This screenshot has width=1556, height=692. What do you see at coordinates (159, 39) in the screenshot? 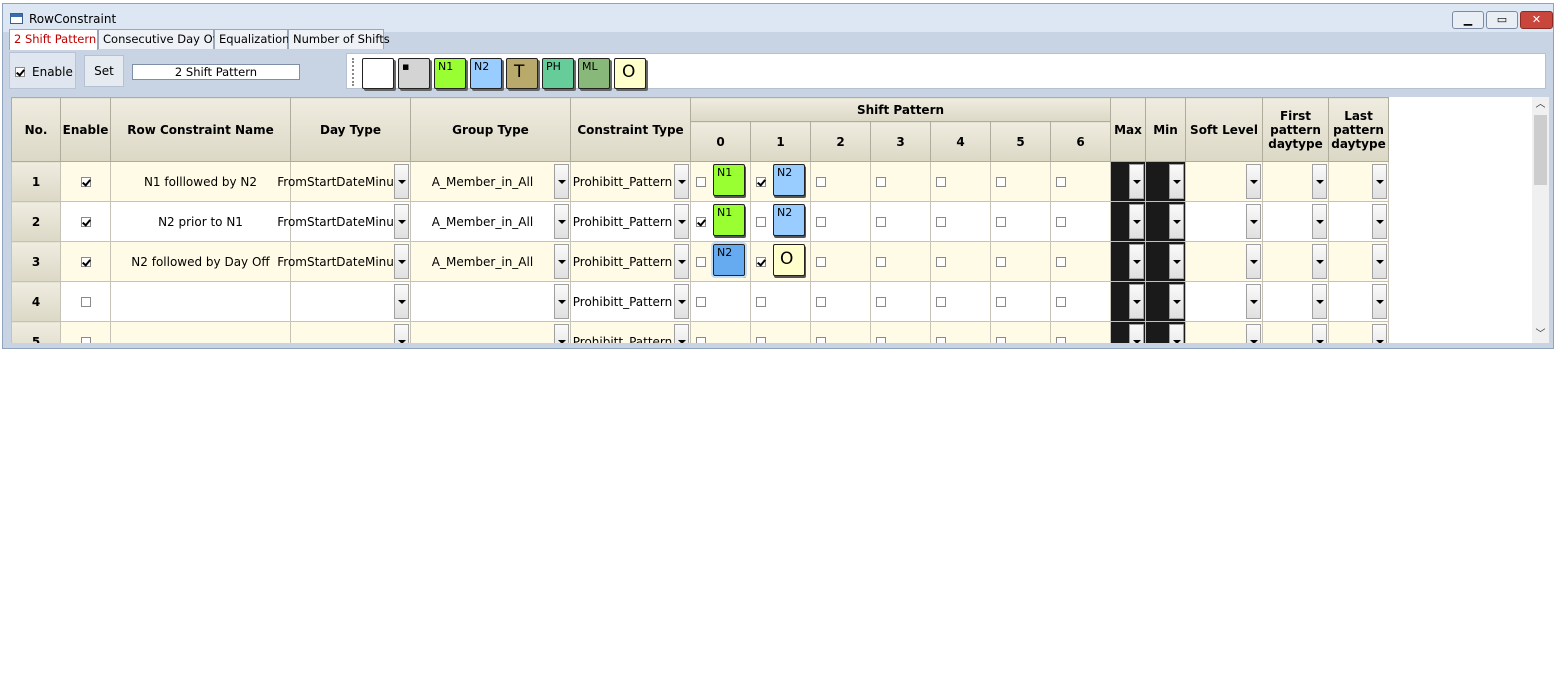
I see `tab-consecutive-day-off: Consecutive Day Off` at bounding box center [159, 39].